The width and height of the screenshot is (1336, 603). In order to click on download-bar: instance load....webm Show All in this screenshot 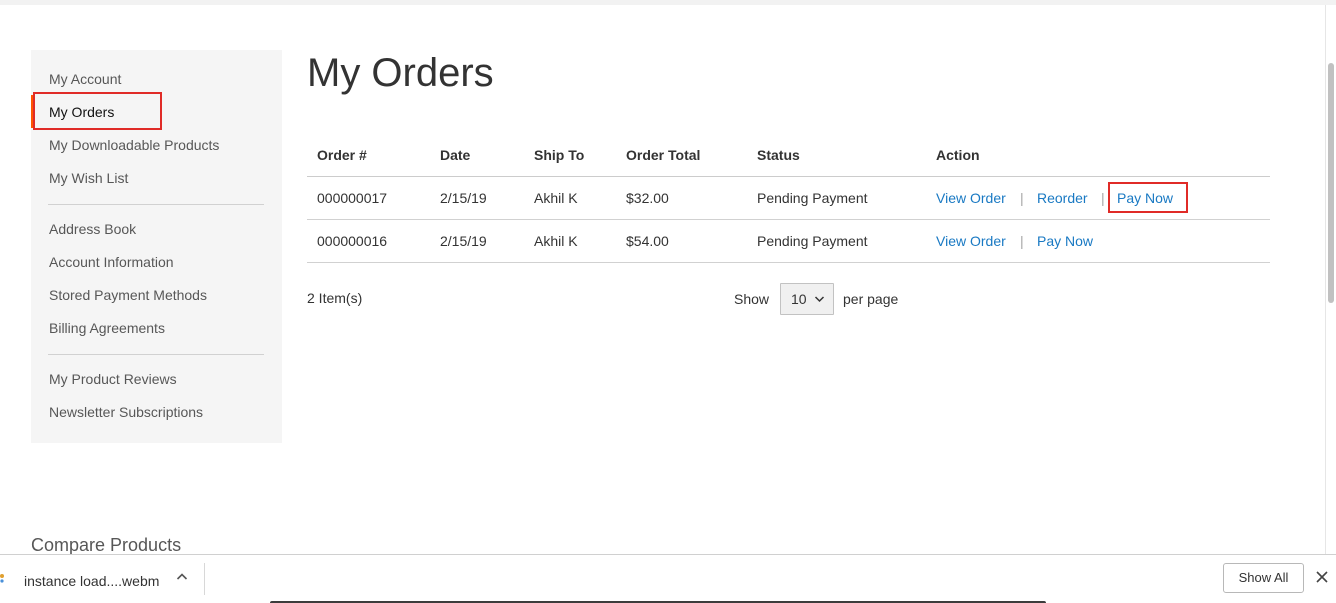, I will do `click(668, 578)`.